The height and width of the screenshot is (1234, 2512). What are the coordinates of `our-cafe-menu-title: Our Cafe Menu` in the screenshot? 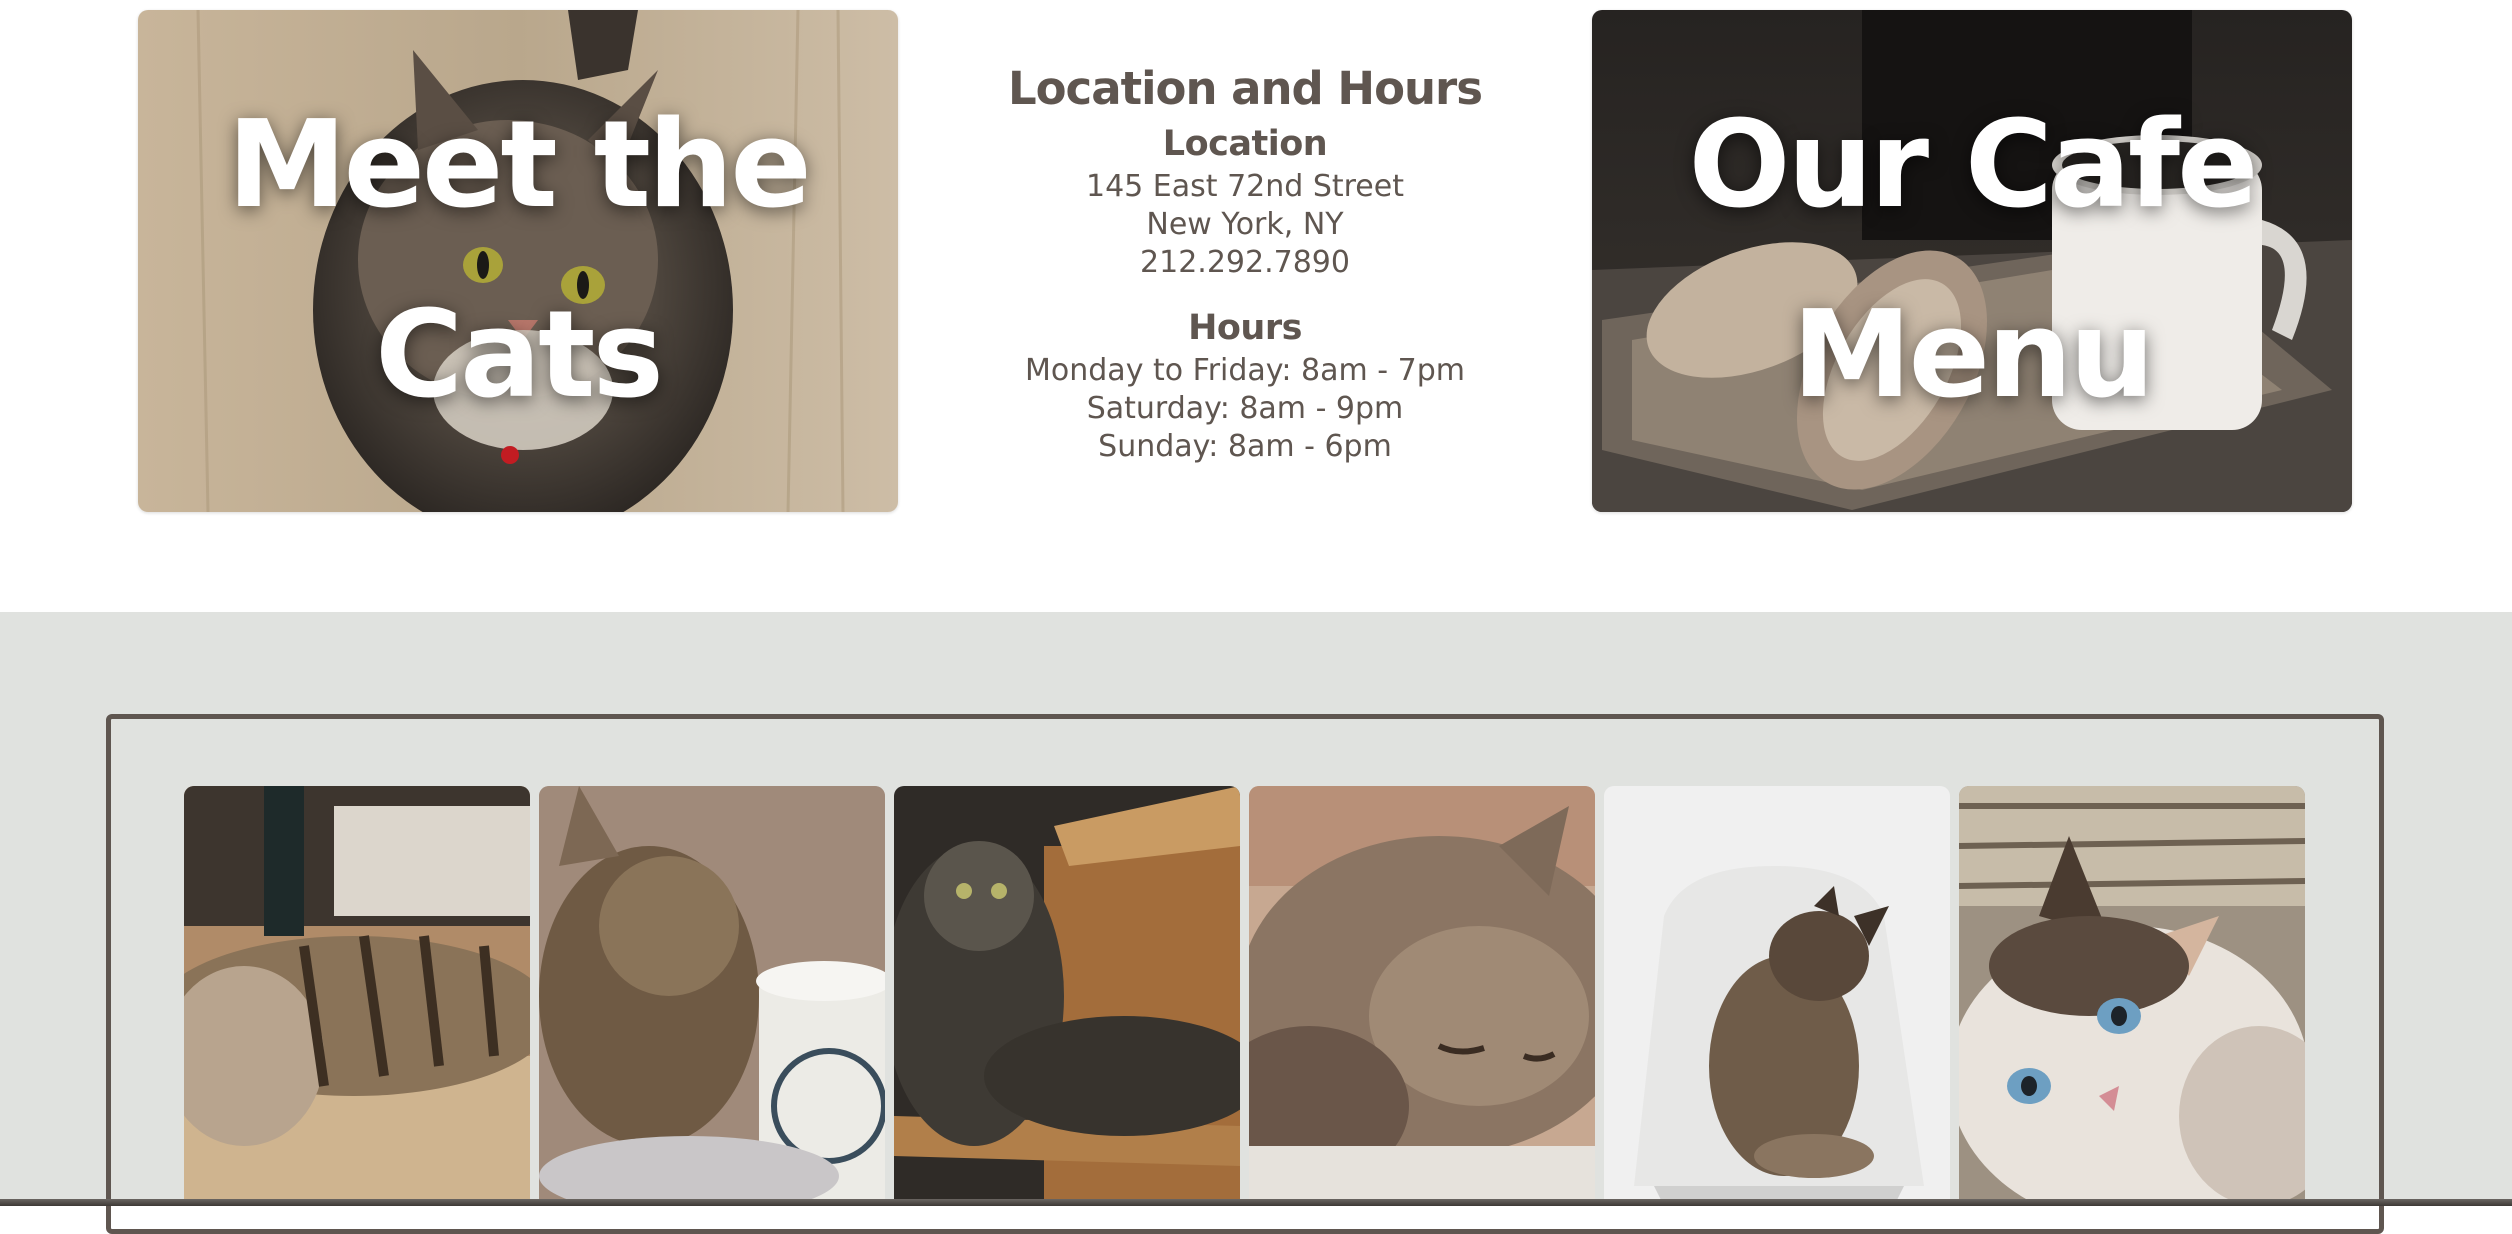 It's located at (1973, 260).